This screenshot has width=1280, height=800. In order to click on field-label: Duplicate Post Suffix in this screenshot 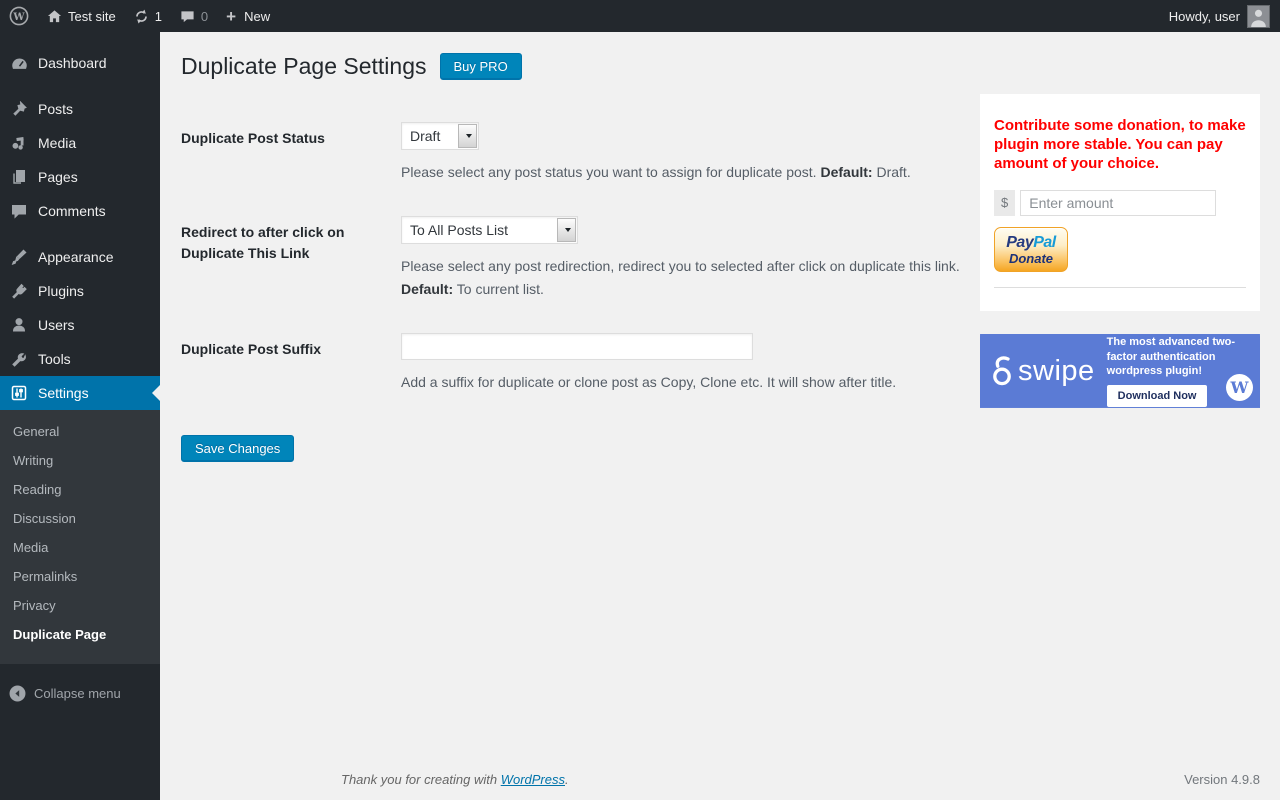, I will do `click(251, 348)`.